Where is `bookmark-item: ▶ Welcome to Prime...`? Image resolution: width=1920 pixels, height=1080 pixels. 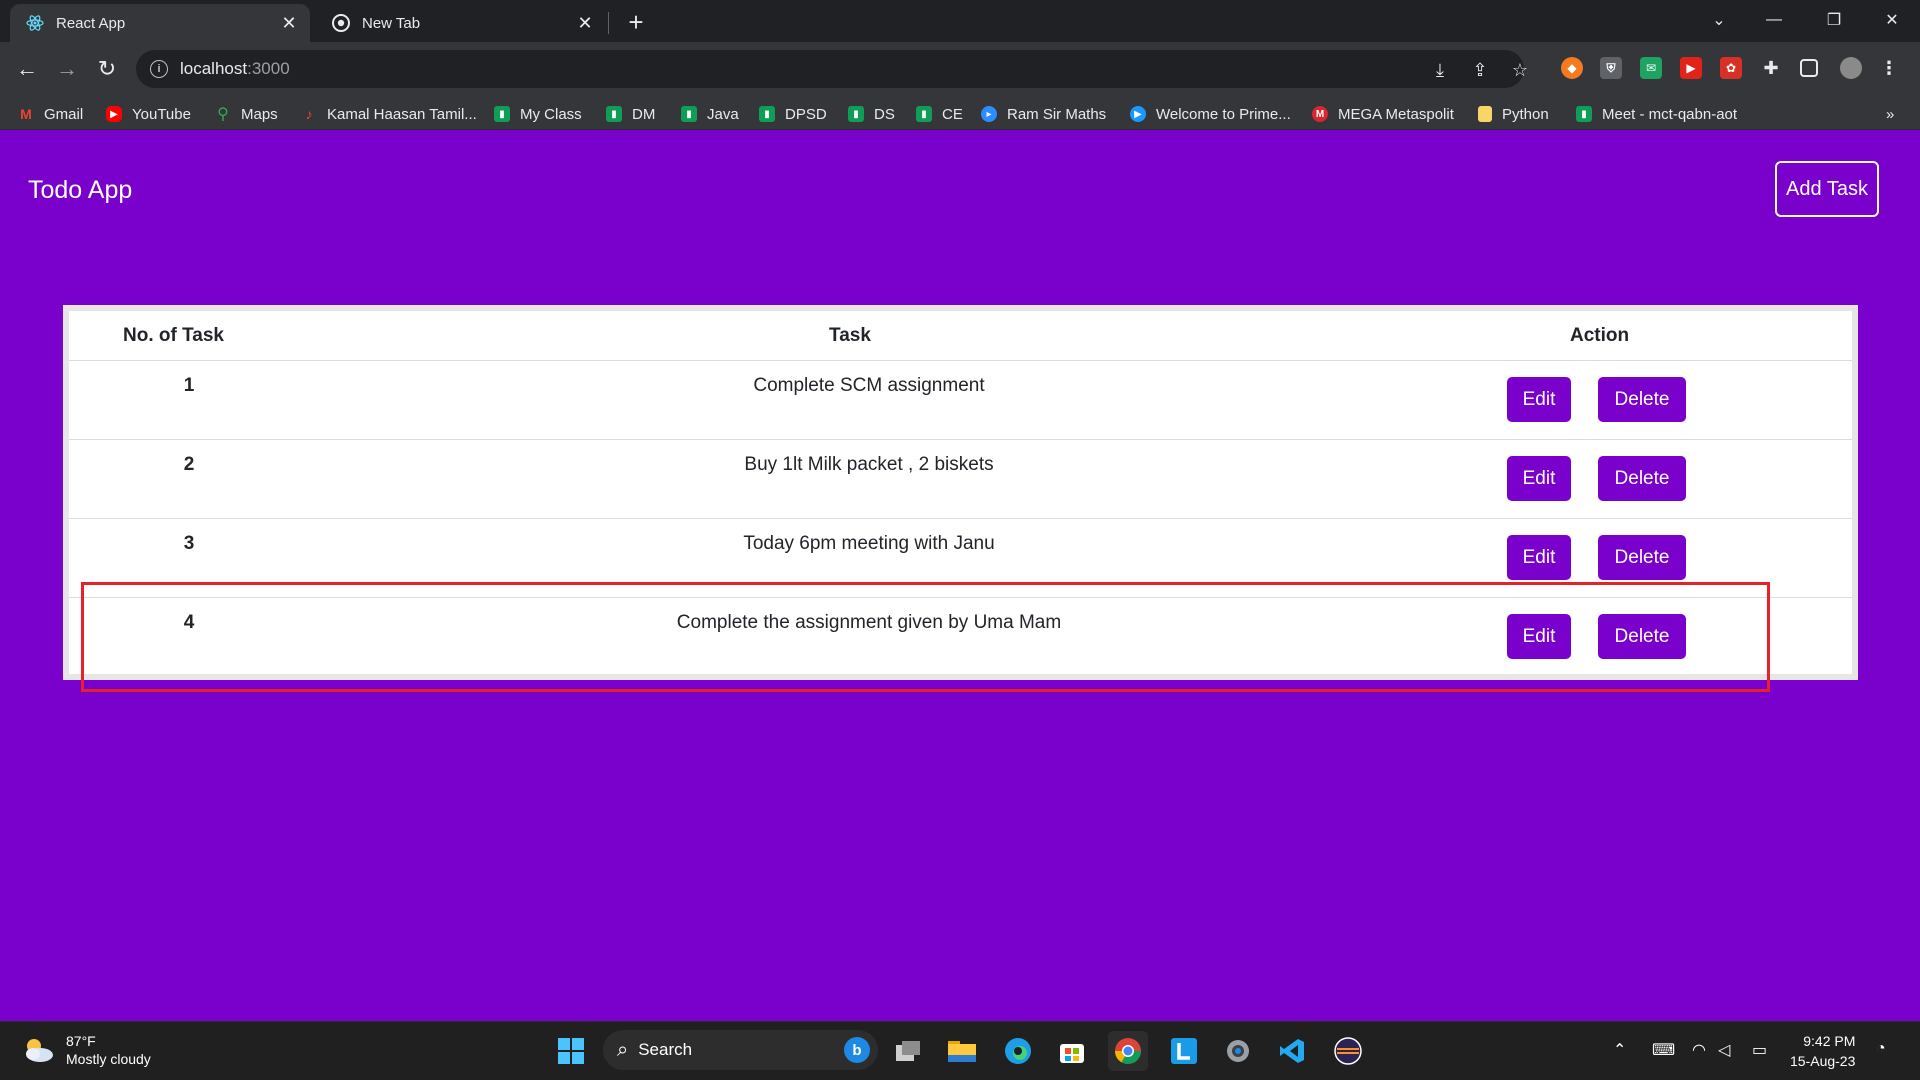 bookmark-item: ▶ Welcome to Prime... is located at coordinates (1210, 114).